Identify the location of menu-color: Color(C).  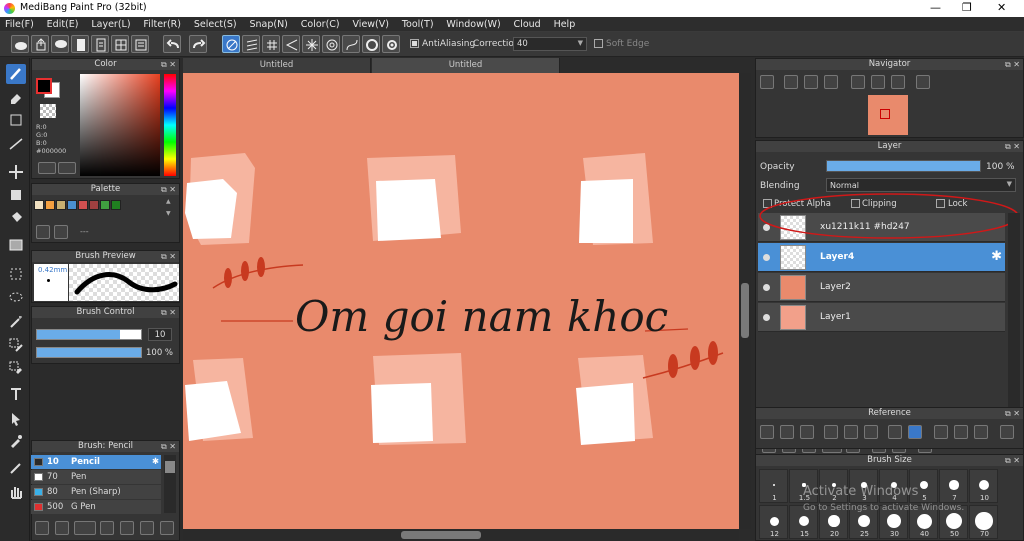
(320, 24).